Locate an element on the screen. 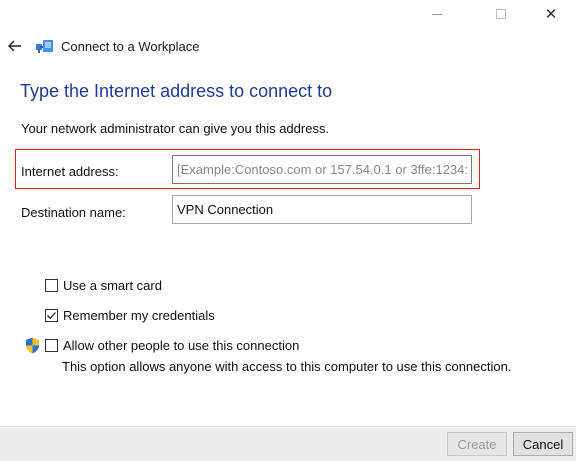 This screenshot has height=461, width=576. remember-credentials-option: Remember my credentials is located at coordinates (130, 315).